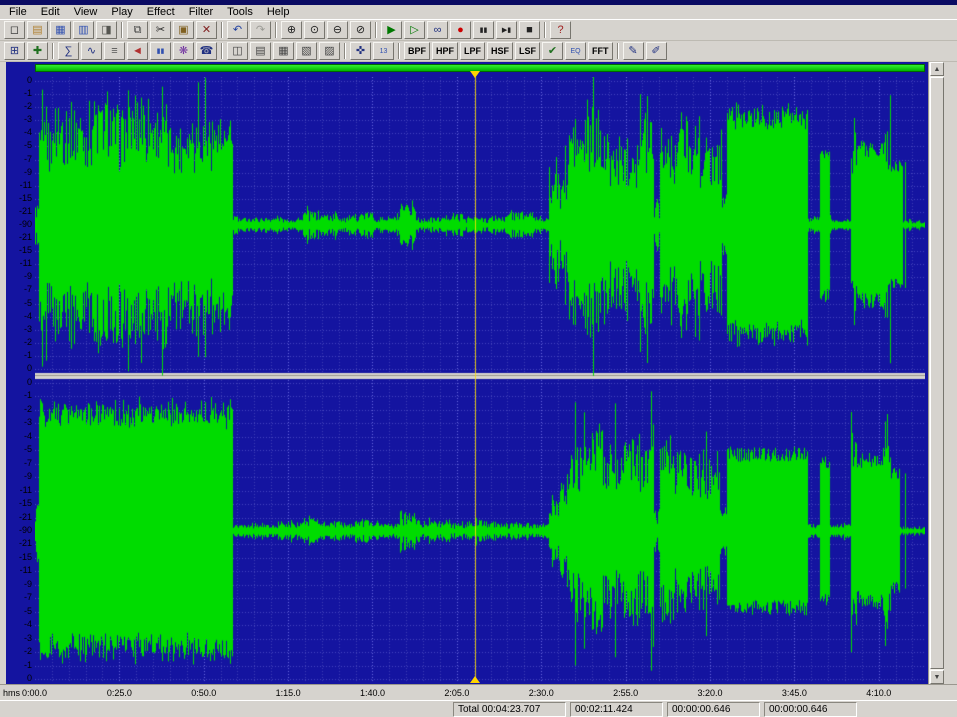  What do you see at coordinates (260, 51) in the screenshot?
I see `expression-window-button: ▤` at bounding box center [260, 51].